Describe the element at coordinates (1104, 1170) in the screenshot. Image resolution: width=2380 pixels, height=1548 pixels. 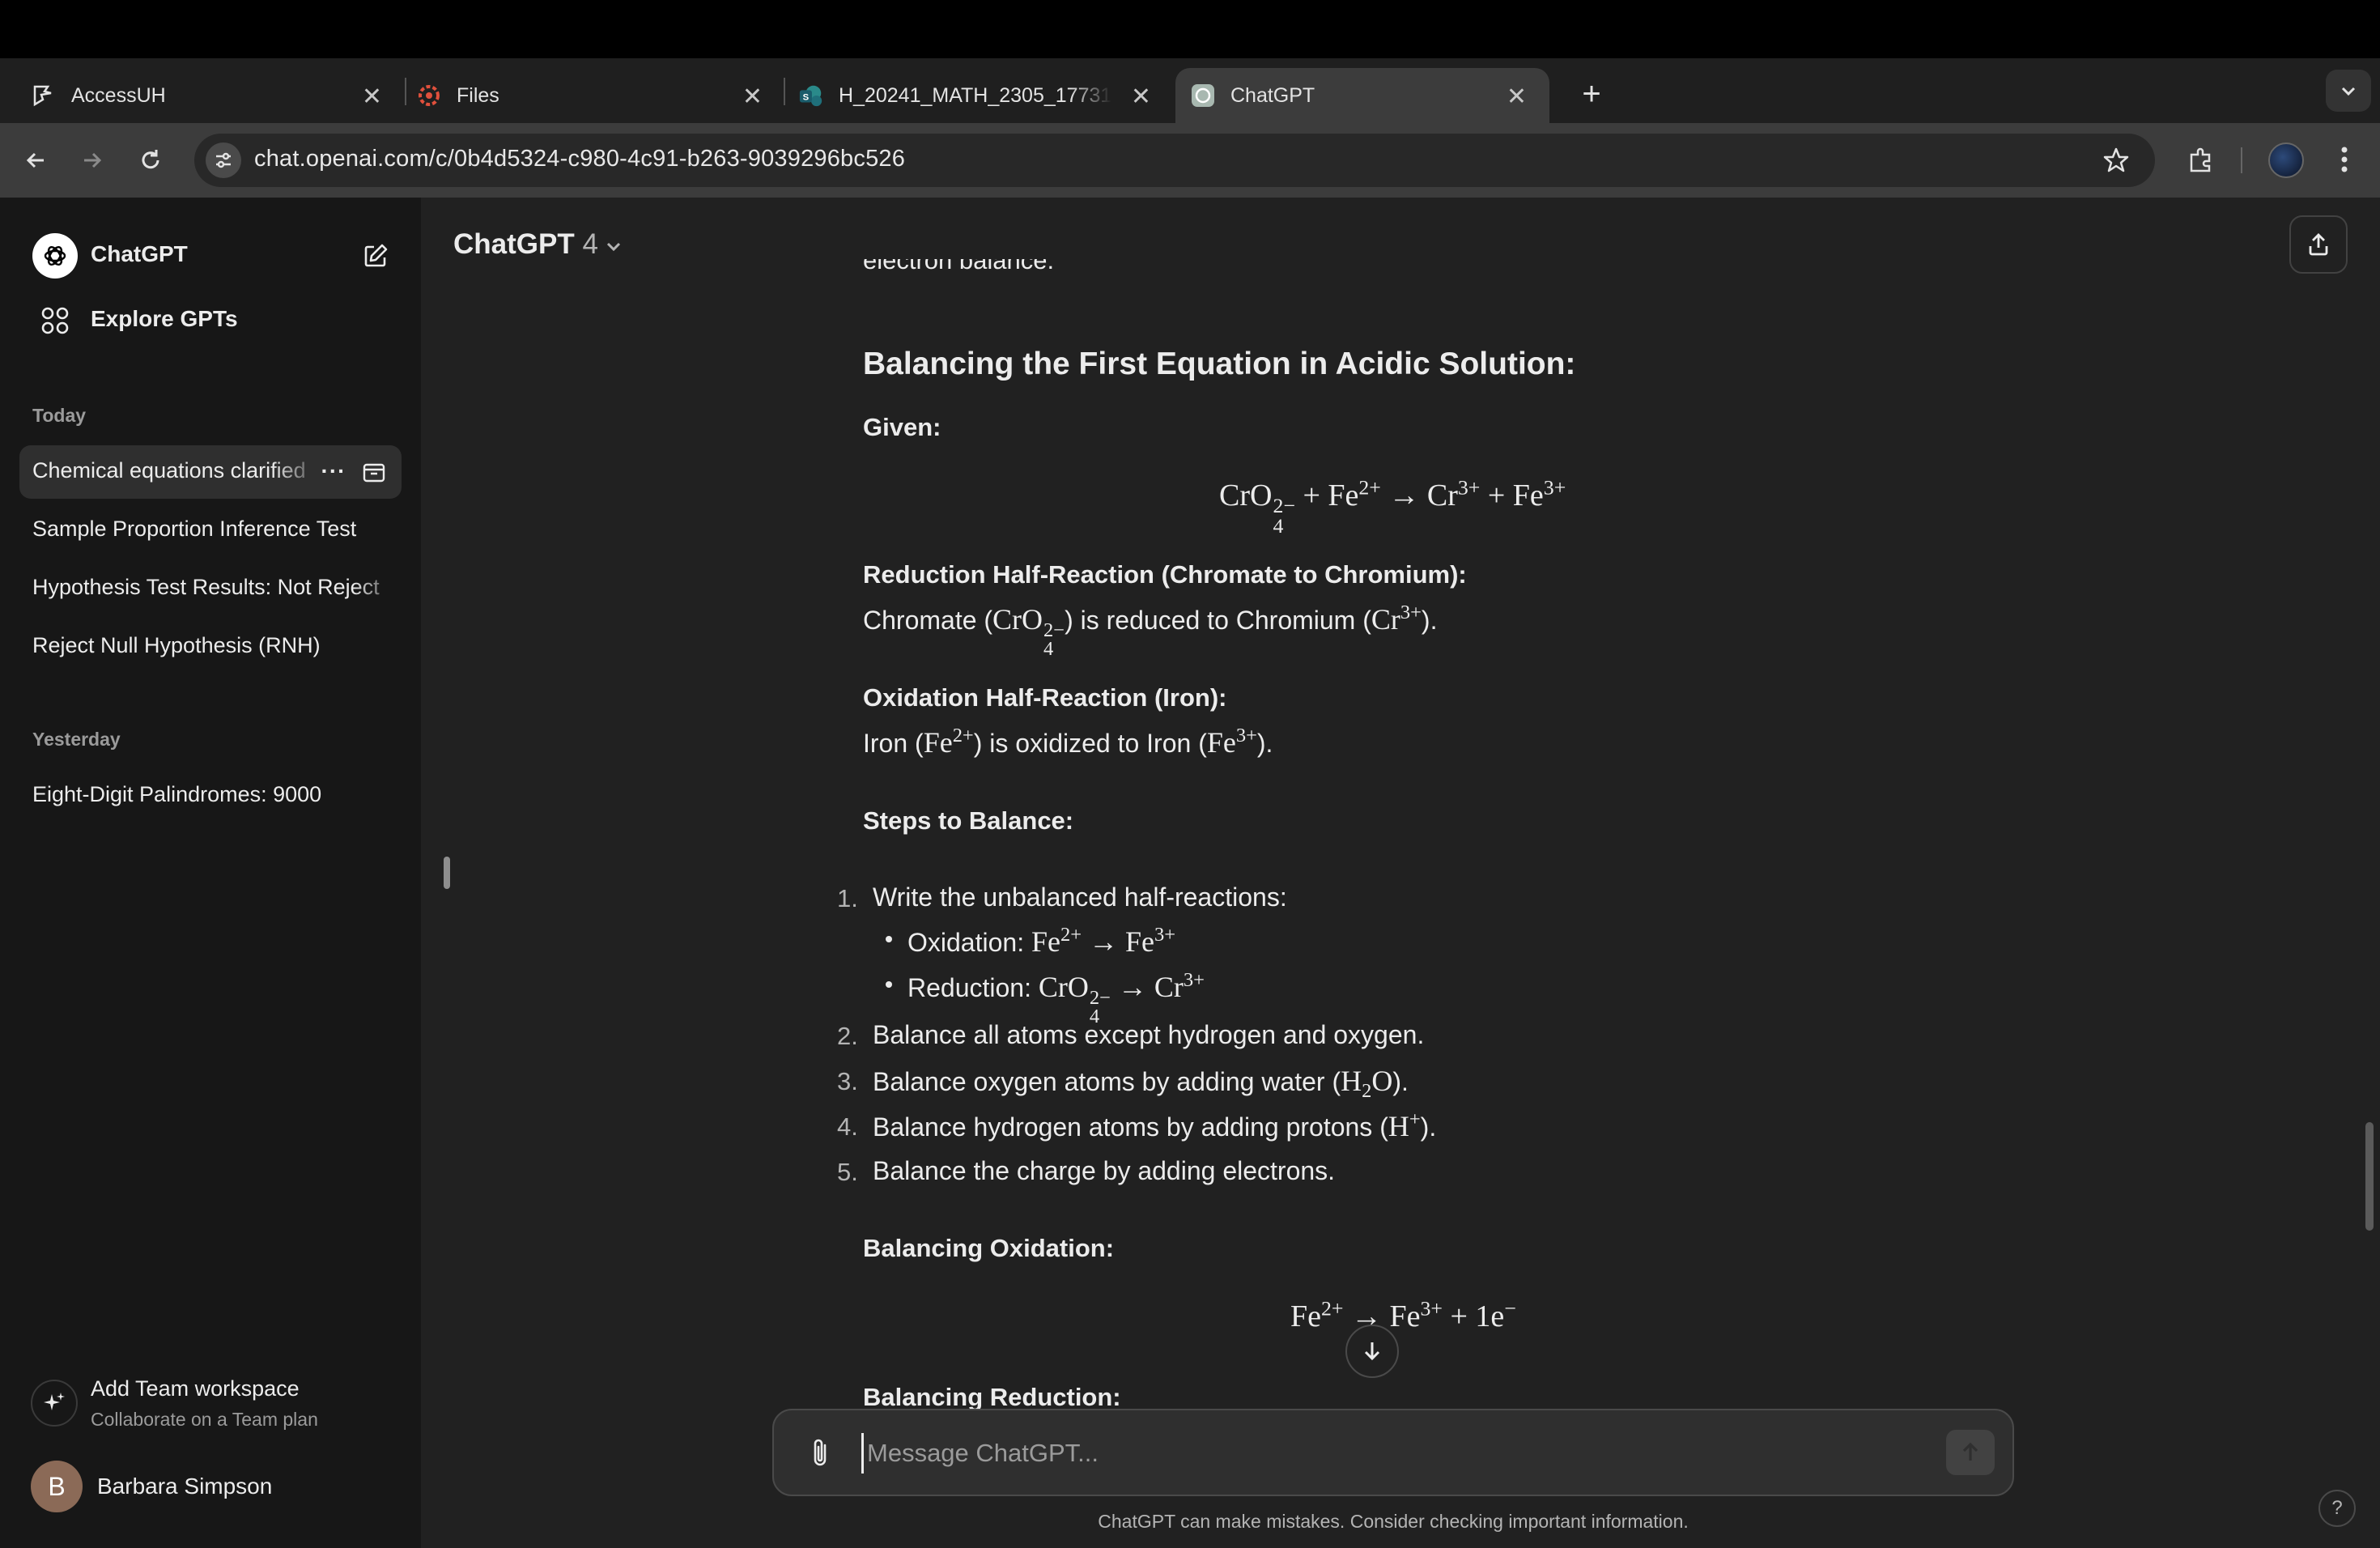
I see `list-item: Balance the charge by adding electrons.` at that location.